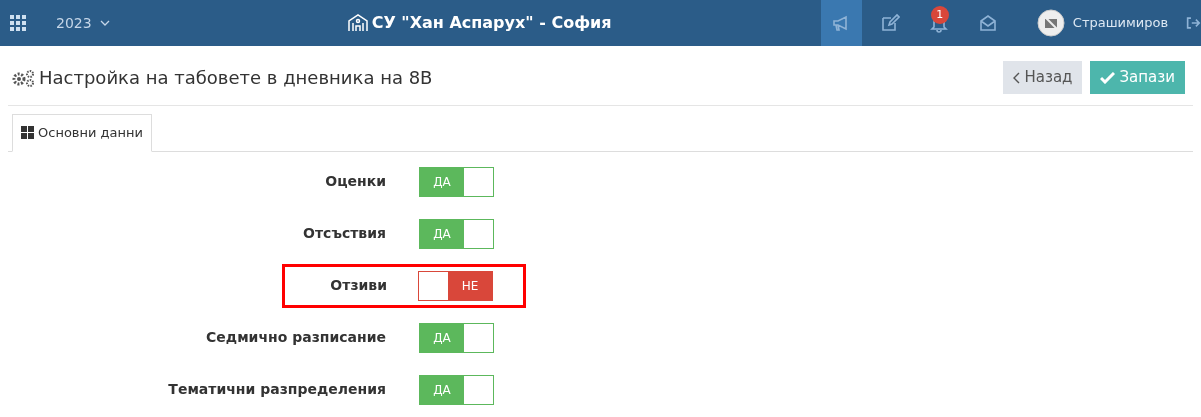 The image size is (1201, 417). I want to click on setting-label: Седмично разписание, so click(296, 337).